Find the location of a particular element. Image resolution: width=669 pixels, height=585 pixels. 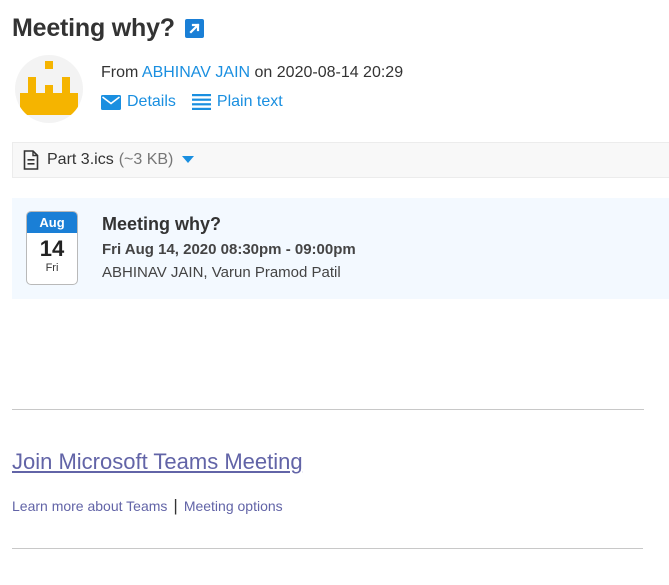

meeting-options-link: Meeting options is located at coordinates (233, 506).